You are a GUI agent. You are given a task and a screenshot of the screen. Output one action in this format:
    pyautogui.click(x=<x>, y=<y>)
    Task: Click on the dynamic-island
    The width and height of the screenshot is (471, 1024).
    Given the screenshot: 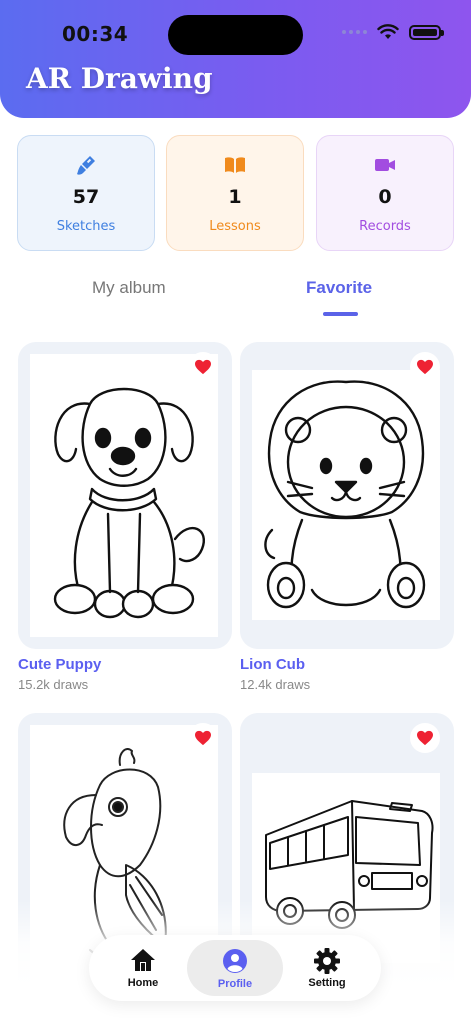 What is the action you would take?
    pyautogui.click(x=235, y=35)
    